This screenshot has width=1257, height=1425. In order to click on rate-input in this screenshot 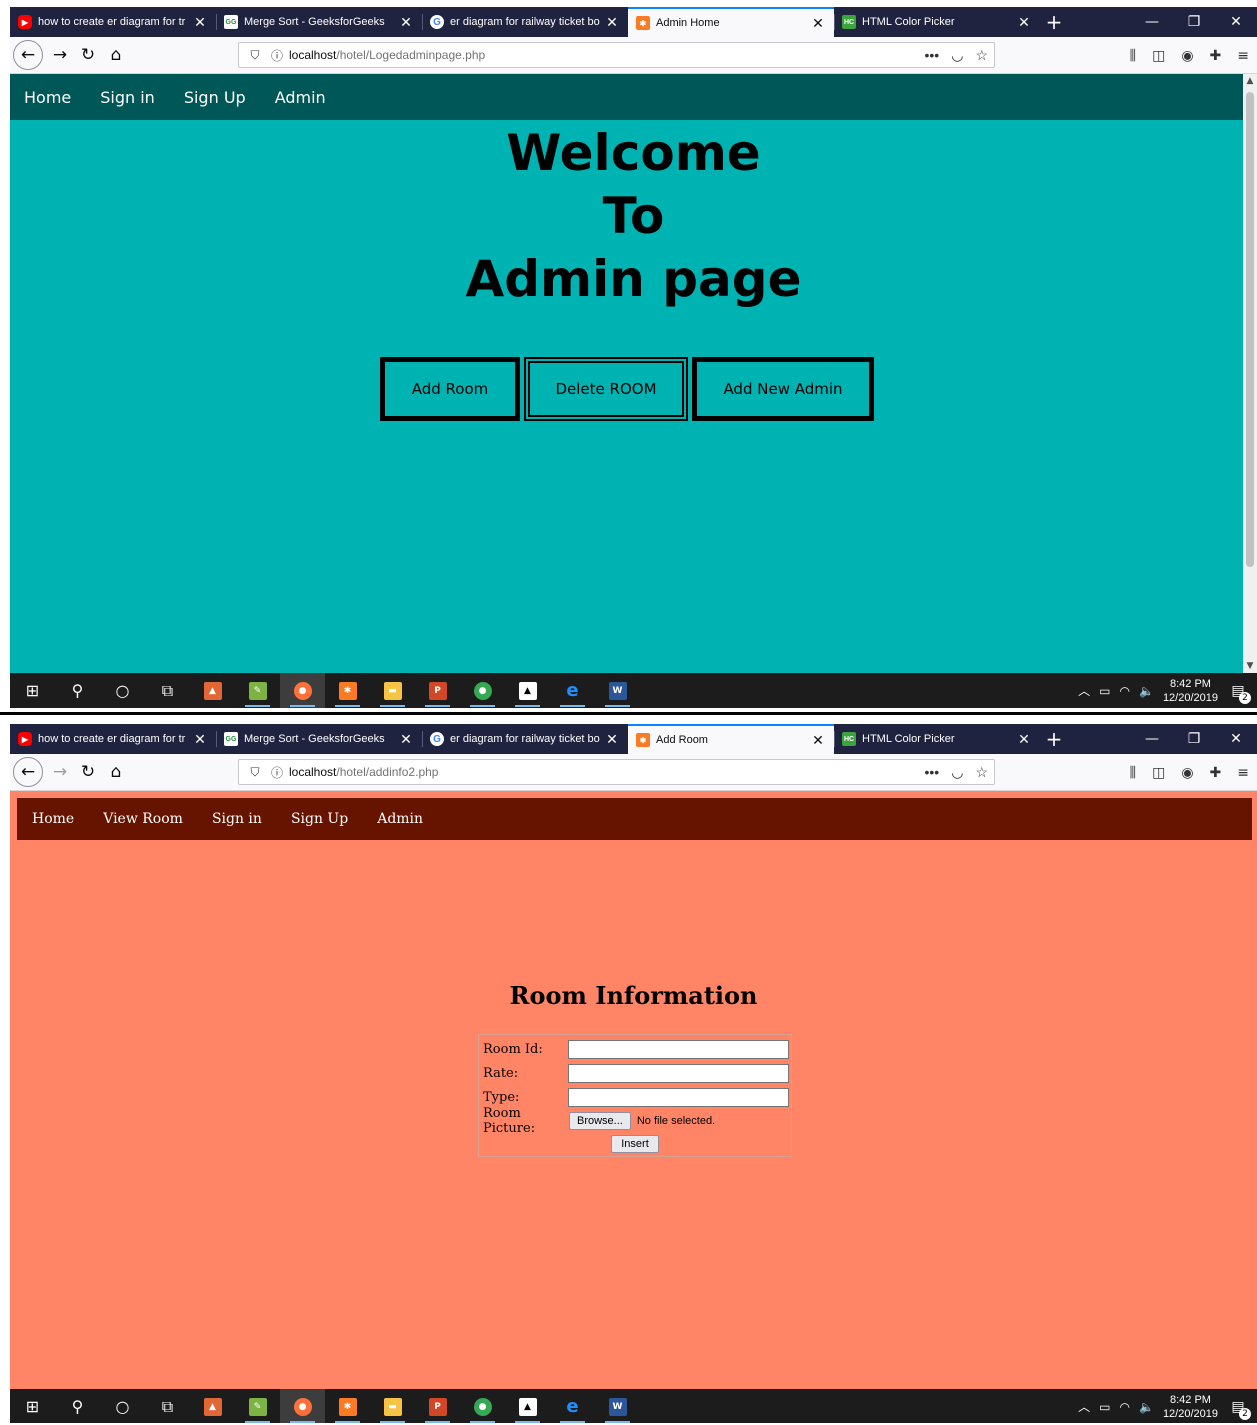, I will do `click(678, 1073)`.